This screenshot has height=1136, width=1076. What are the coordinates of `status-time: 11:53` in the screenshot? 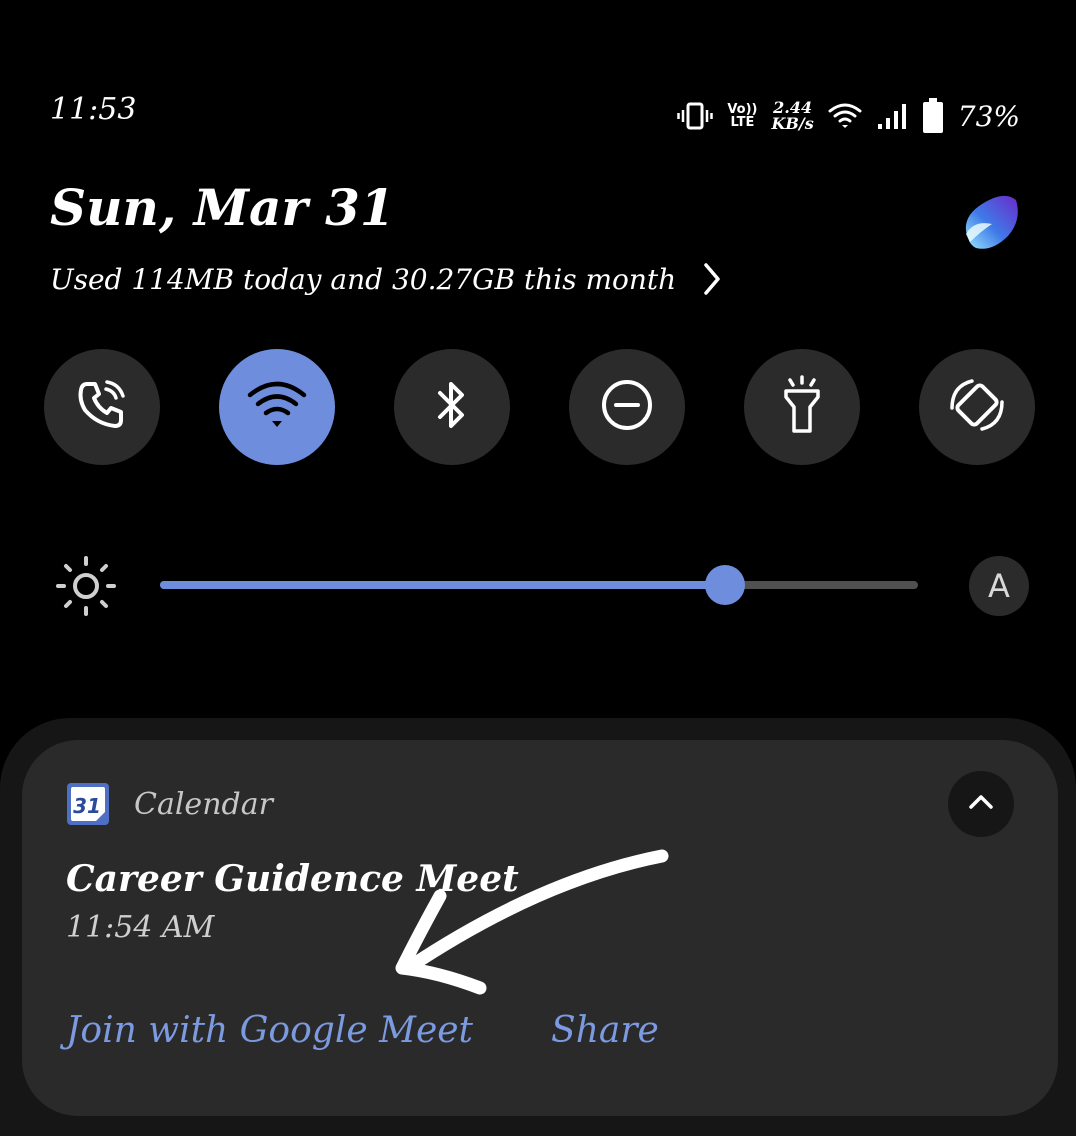 It's located at (93, 109).